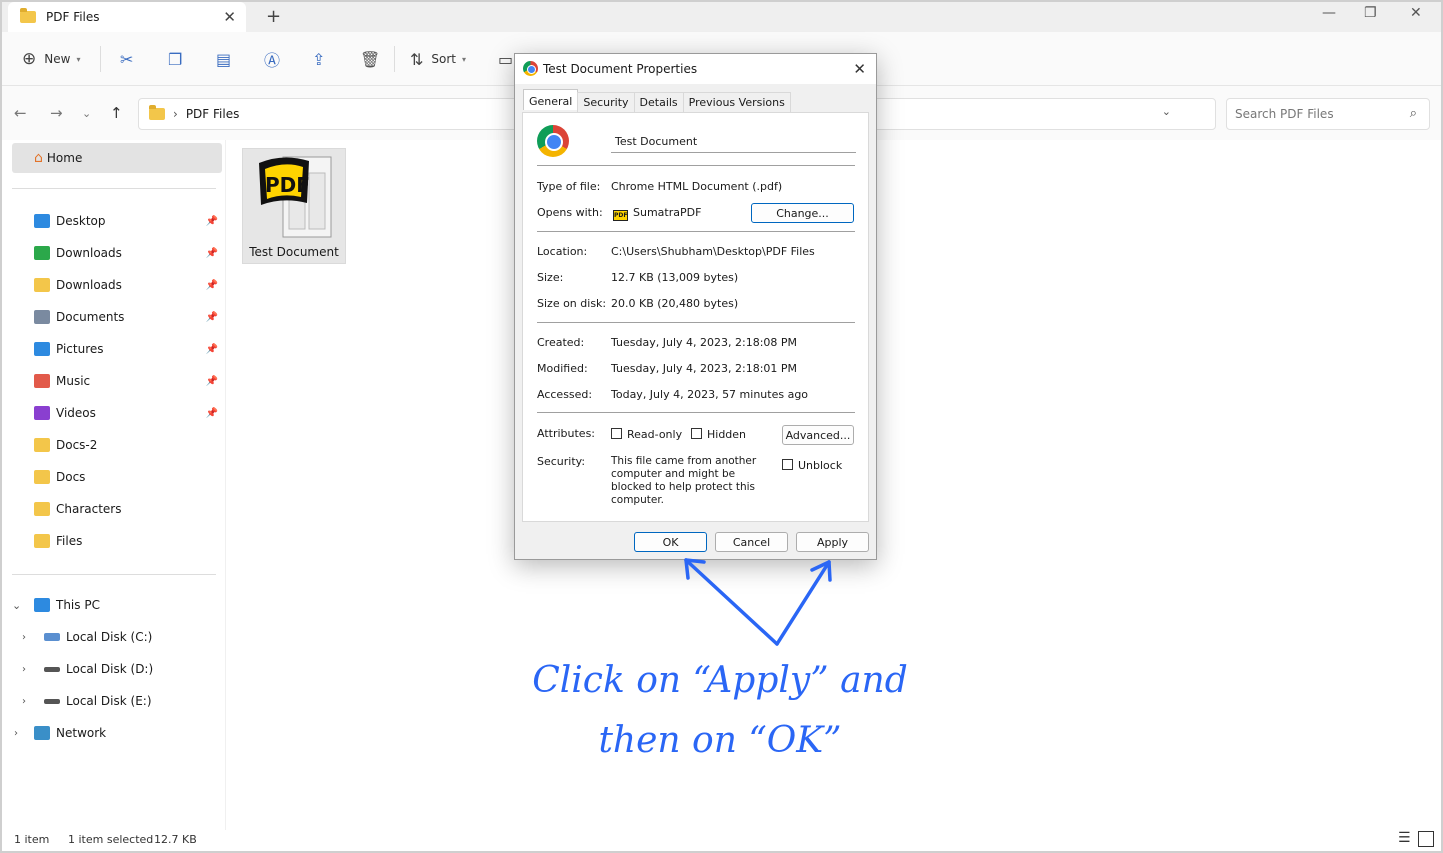 Image resolution: width=1443 pixels, height=853 pixels. I want to click on arrow-to-apply, so click(803, 603).